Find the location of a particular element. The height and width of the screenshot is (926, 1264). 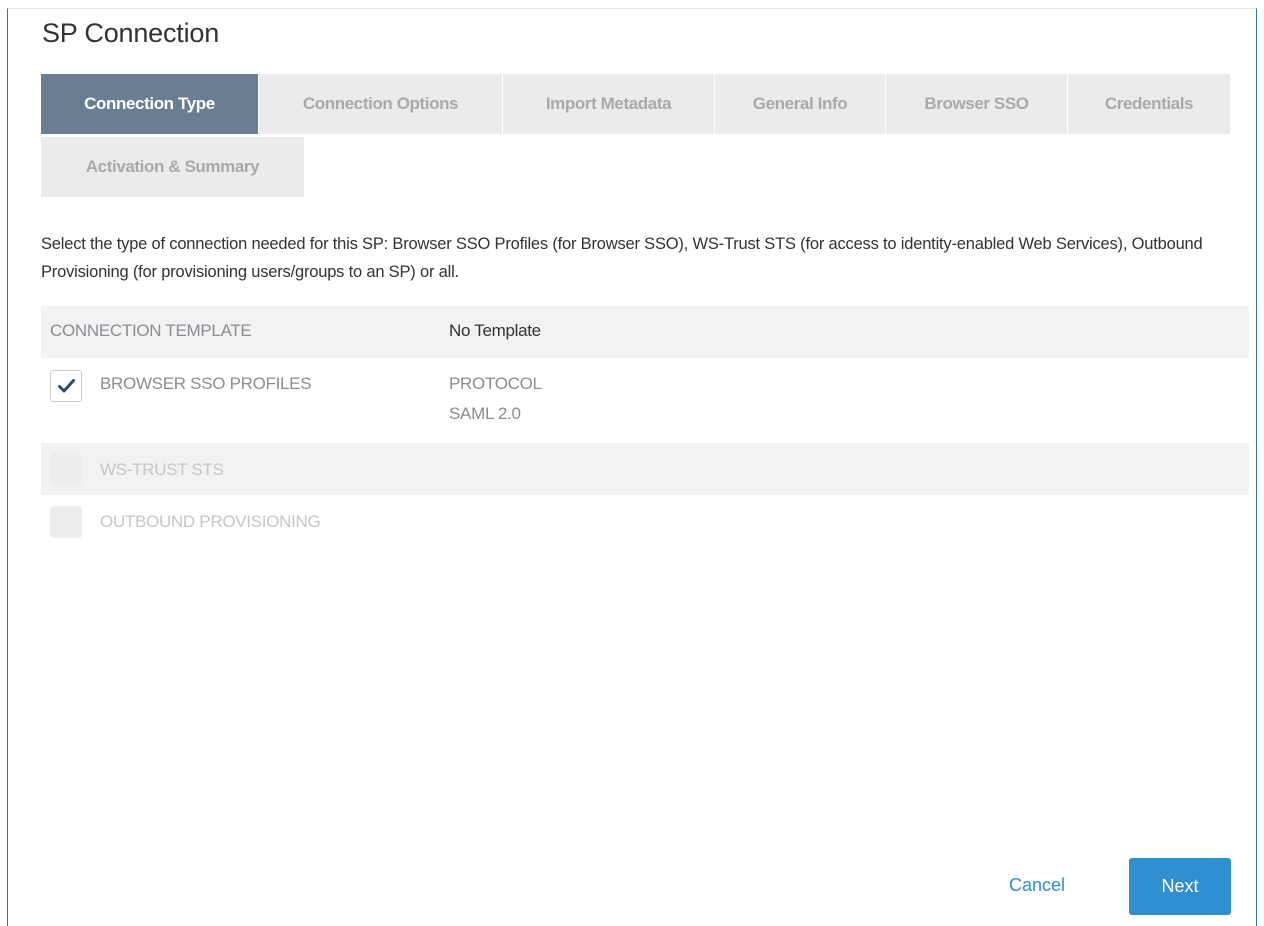

tab-connection-type: Connection Type is located at coordinates (149, 104).